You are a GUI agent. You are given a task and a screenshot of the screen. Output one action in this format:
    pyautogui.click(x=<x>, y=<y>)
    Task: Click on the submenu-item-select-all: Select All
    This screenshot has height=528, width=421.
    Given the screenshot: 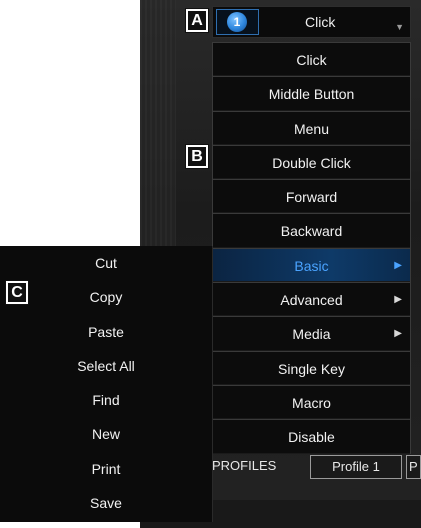 What is the action you would take?
    pyautogui.click(x=106, y=366)
    